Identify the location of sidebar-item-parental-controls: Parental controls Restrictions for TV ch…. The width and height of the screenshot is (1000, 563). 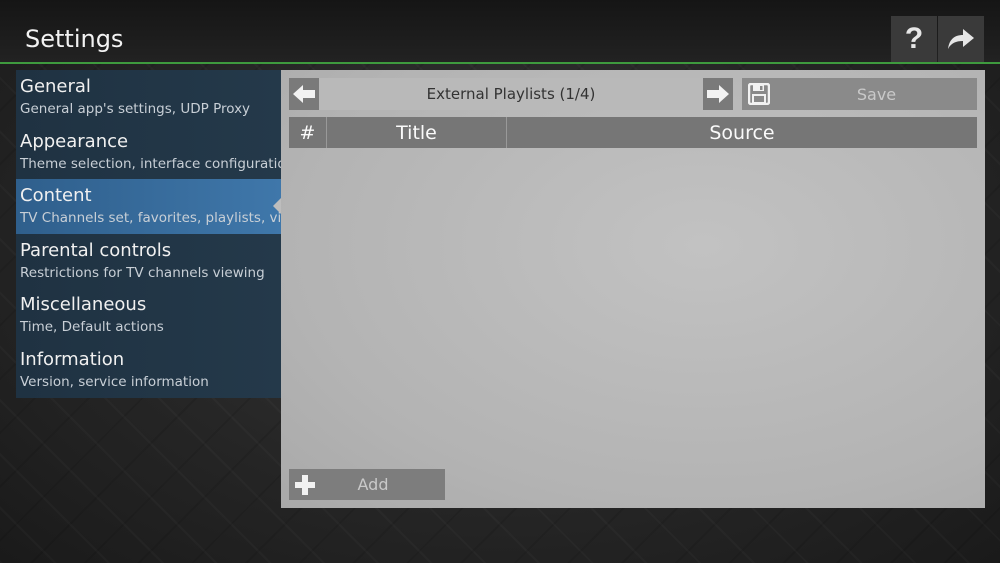
(148, 261).